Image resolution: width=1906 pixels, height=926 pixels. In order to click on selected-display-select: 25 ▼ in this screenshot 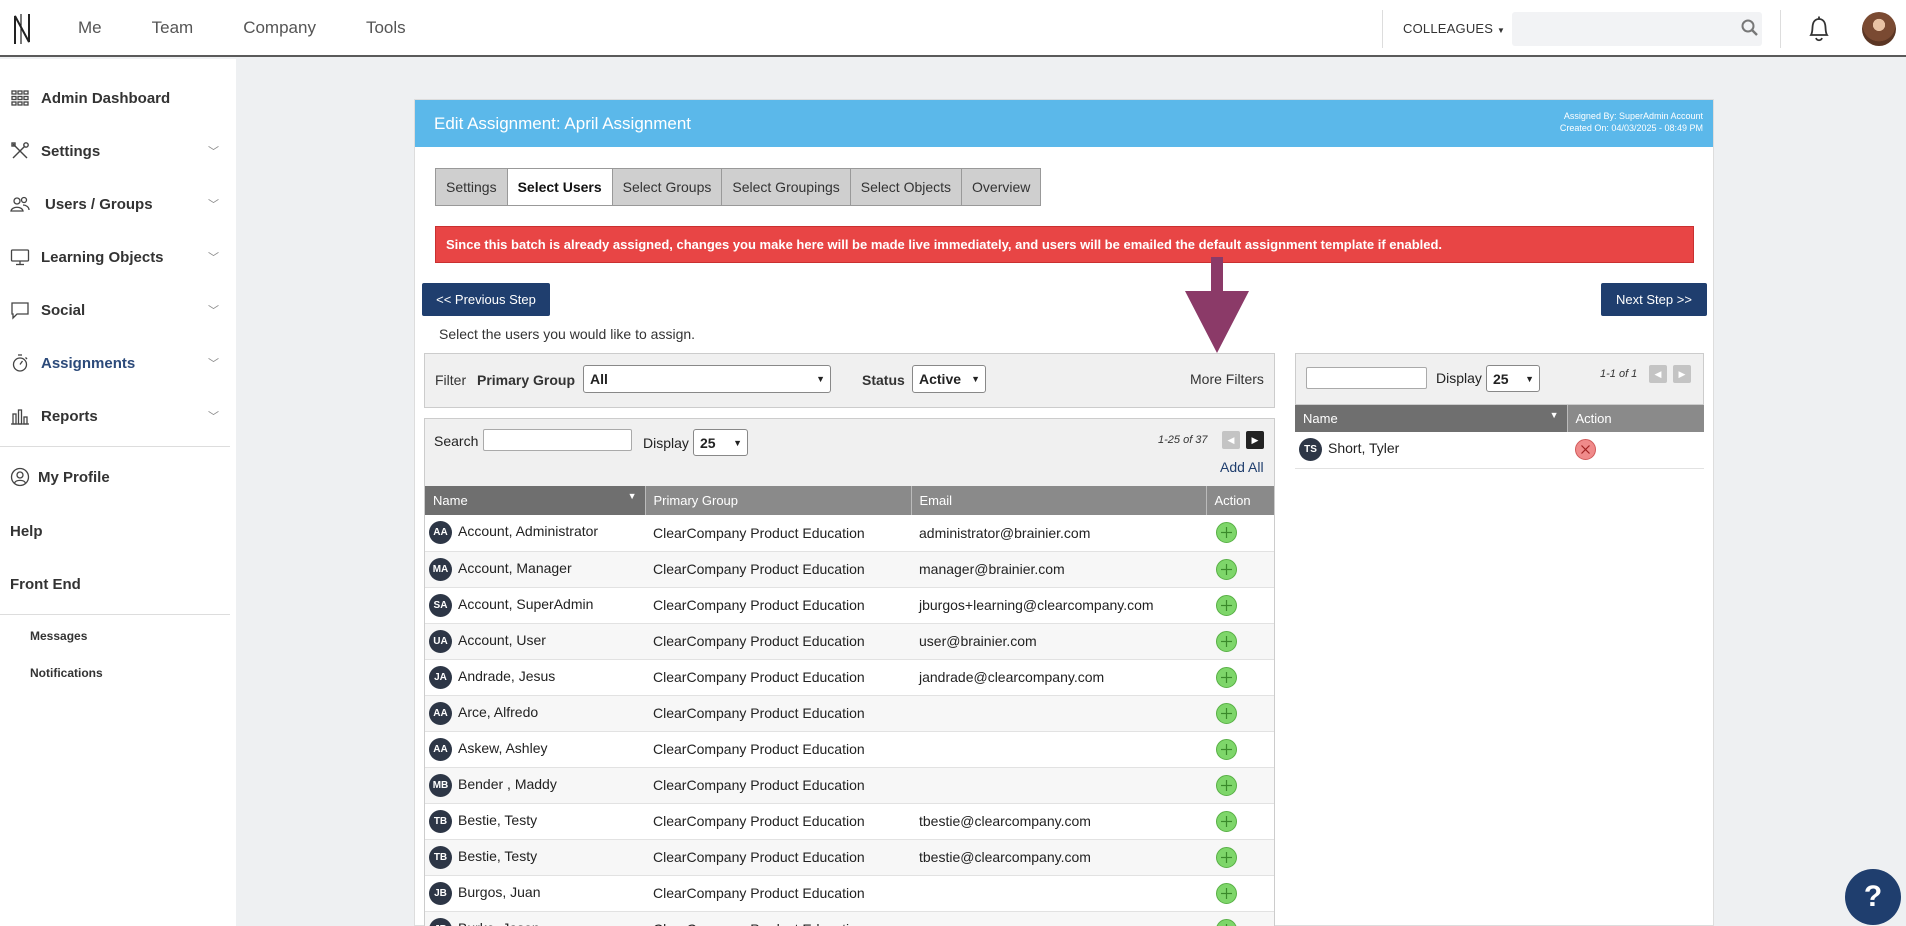, I will do `click(1513, 378)`.